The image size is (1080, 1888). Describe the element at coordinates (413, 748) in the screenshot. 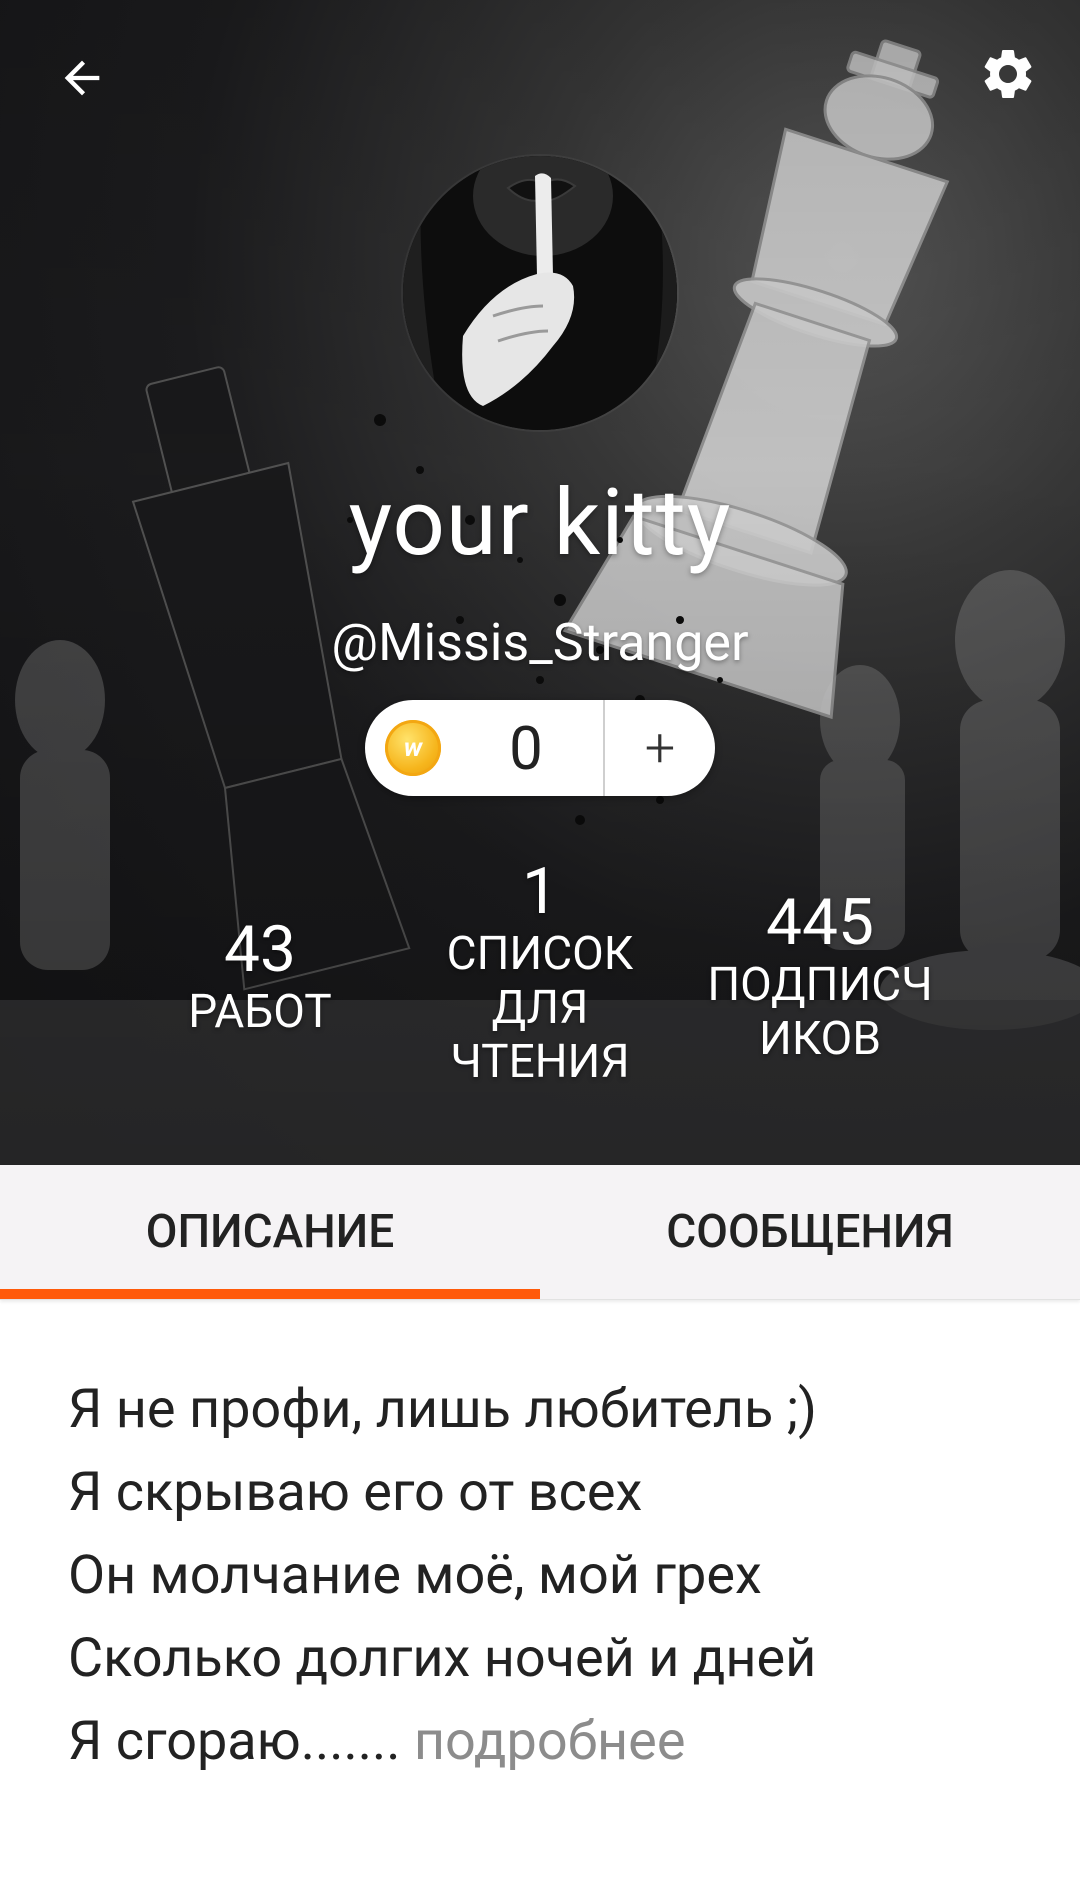

I see `coin-icon: w` at that location.